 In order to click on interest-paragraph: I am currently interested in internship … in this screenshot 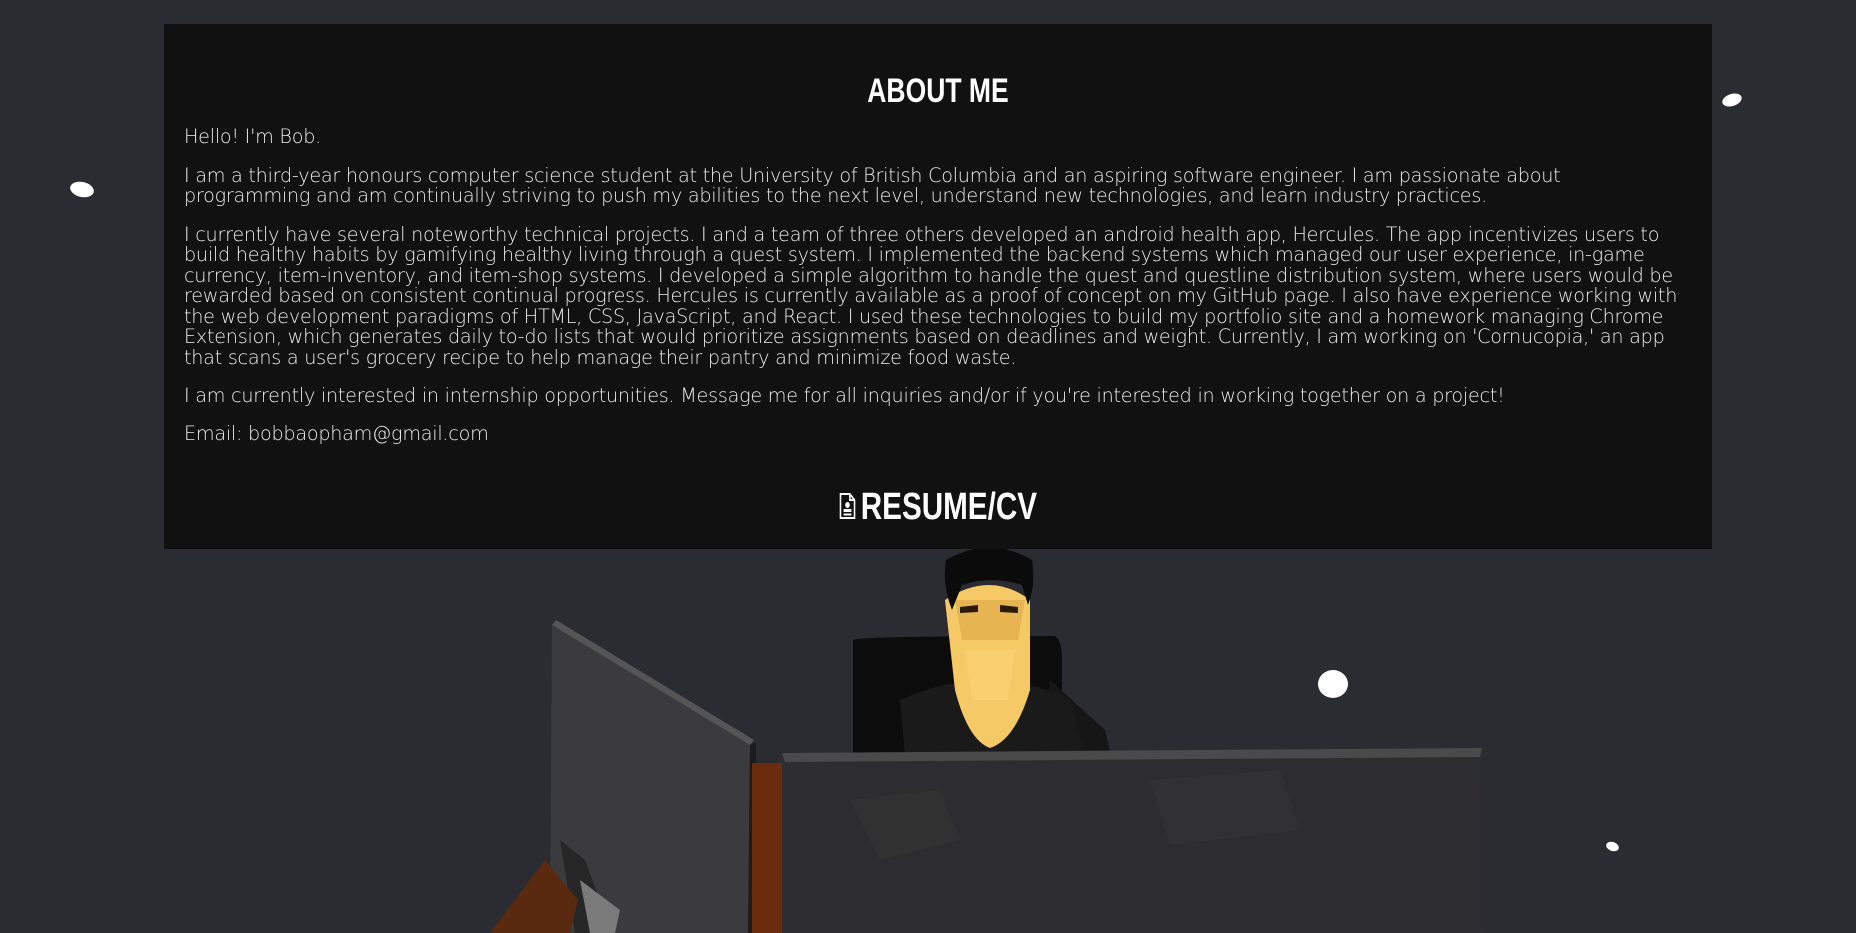, I will do `click(844, 395)`.